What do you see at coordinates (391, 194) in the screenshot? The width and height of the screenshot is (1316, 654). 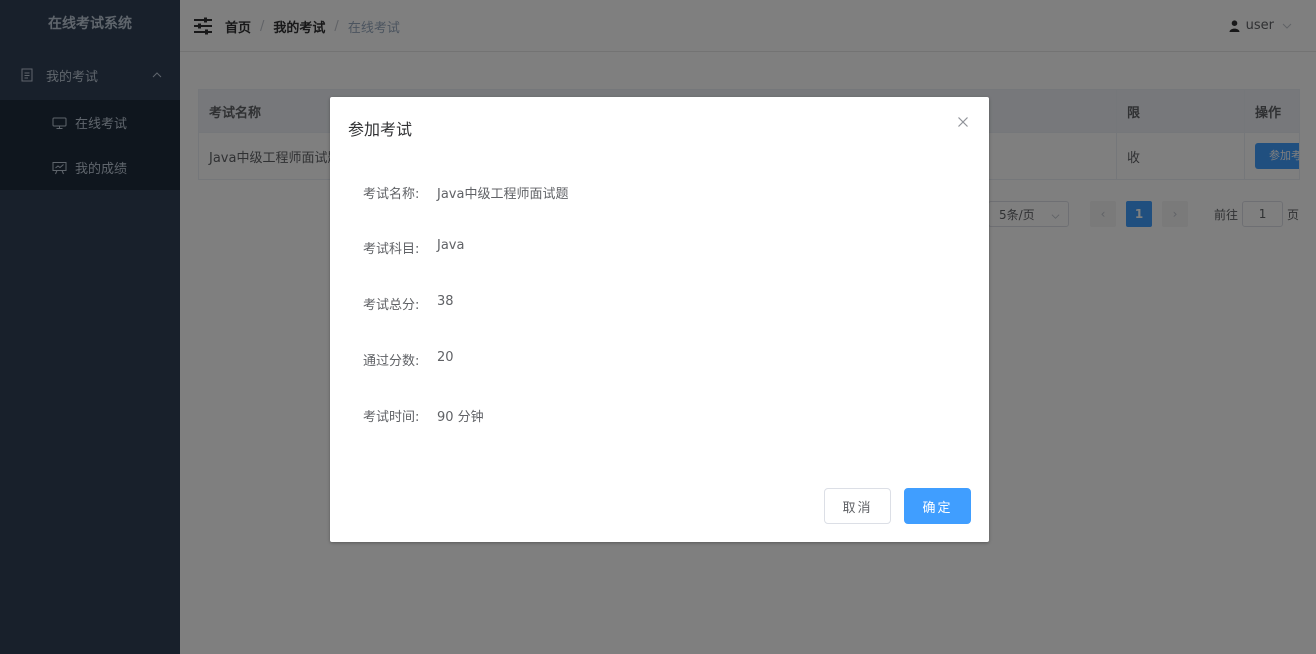 I see `field-label: 考试名称:` at bounding box center [391, 194].